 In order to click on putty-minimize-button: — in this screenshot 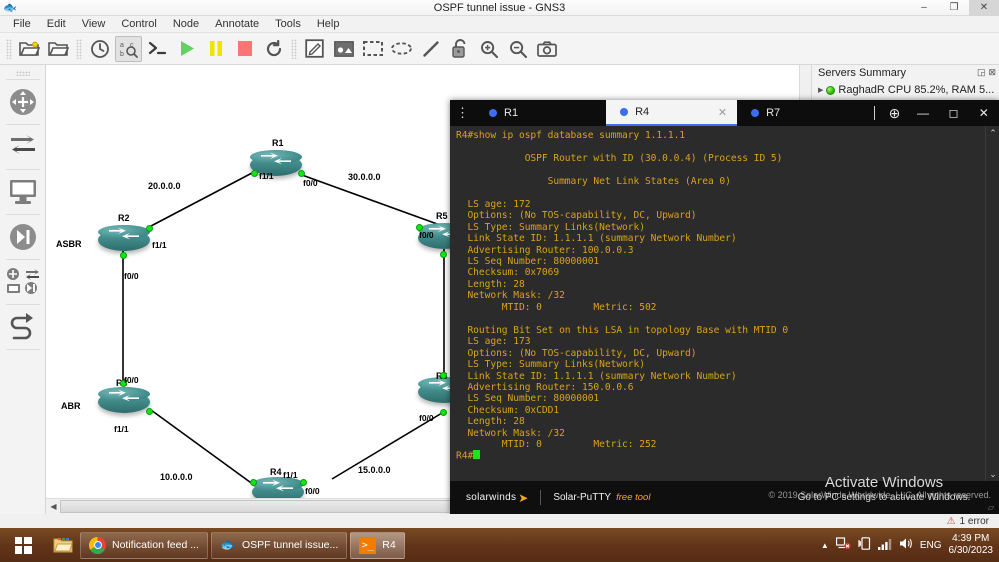, I will do `click(923, 113)`.